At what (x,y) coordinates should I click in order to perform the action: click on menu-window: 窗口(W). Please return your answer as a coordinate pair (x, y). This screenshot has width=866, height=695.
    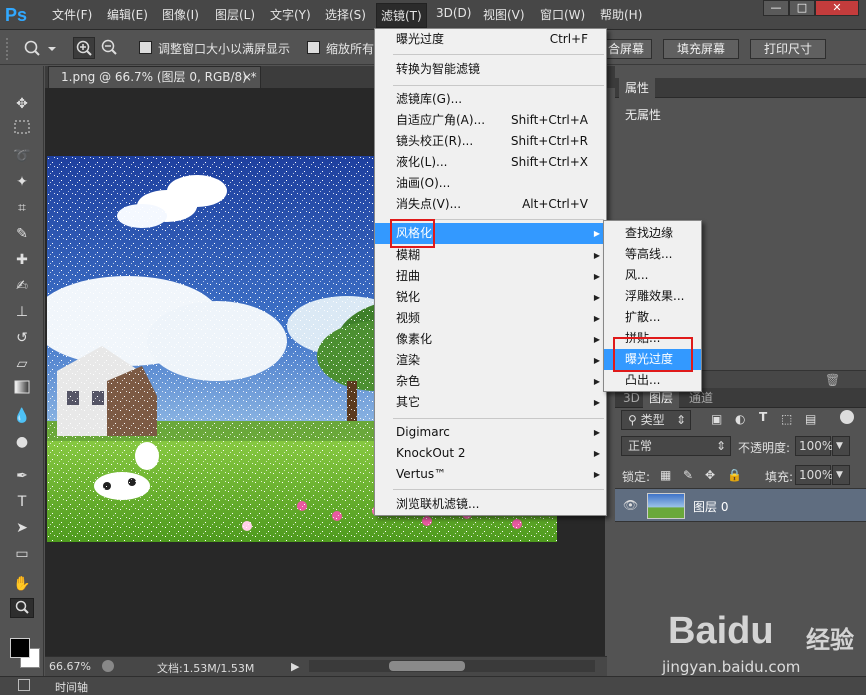
    Looking at the image, I should click on (562, 14).